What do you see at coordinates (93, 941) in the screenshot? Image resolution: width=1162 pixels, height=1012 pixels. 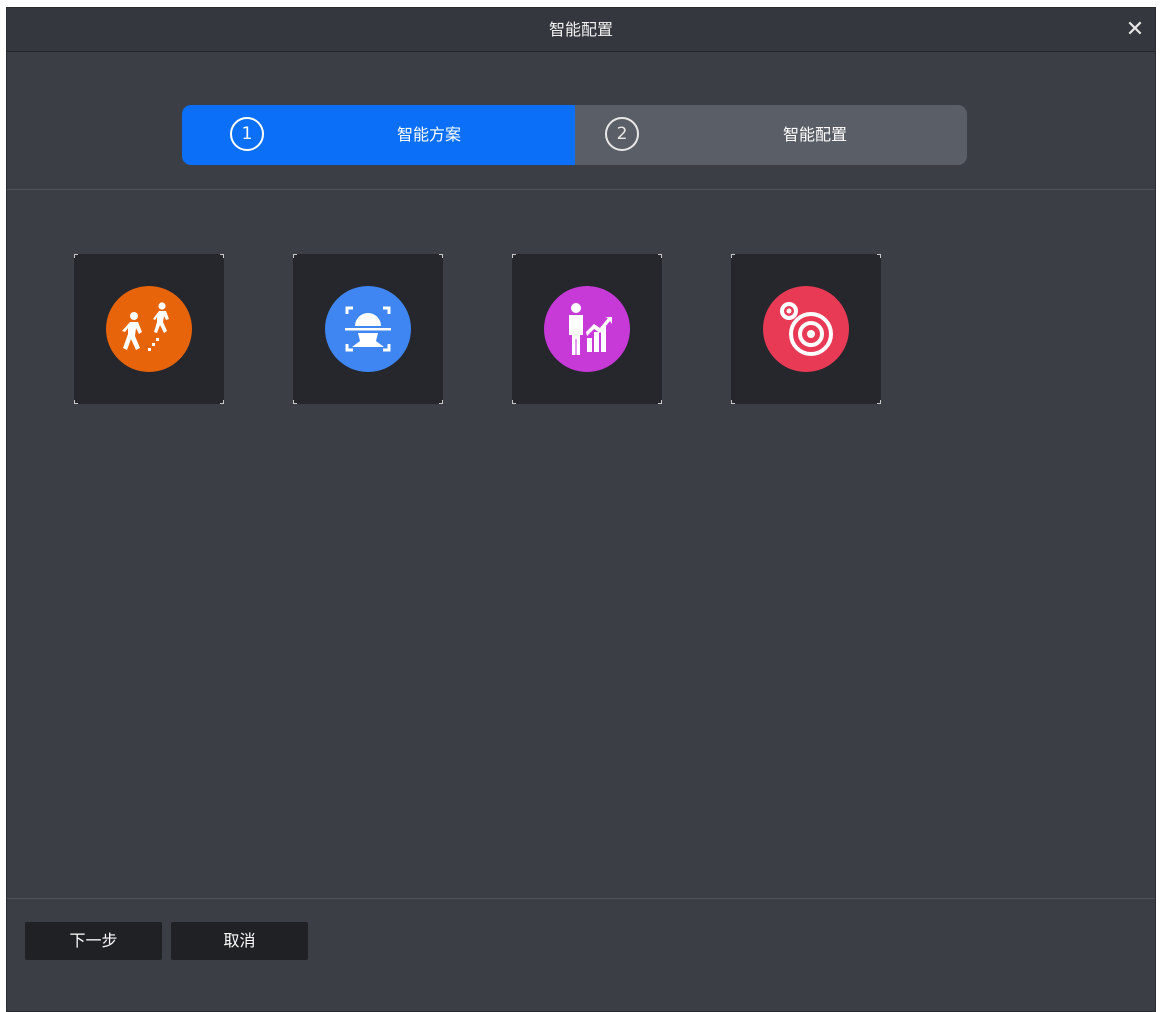 I see `next-step-button: 下一步` at bounding box center [93, 941].